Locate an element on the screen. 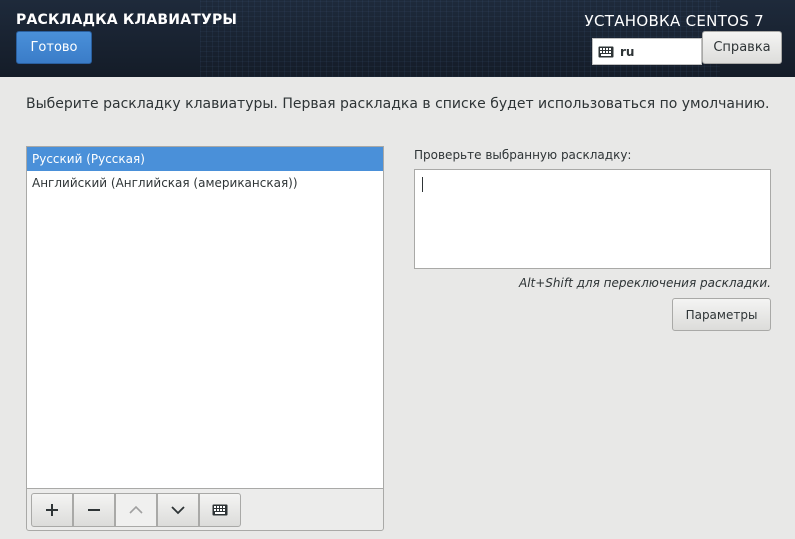 Image resolution: width=795 pixels, height=539 pixels. layout-switch-hint: Alt+Shift для переключения раскладки. is located at coordinates (645, 283).